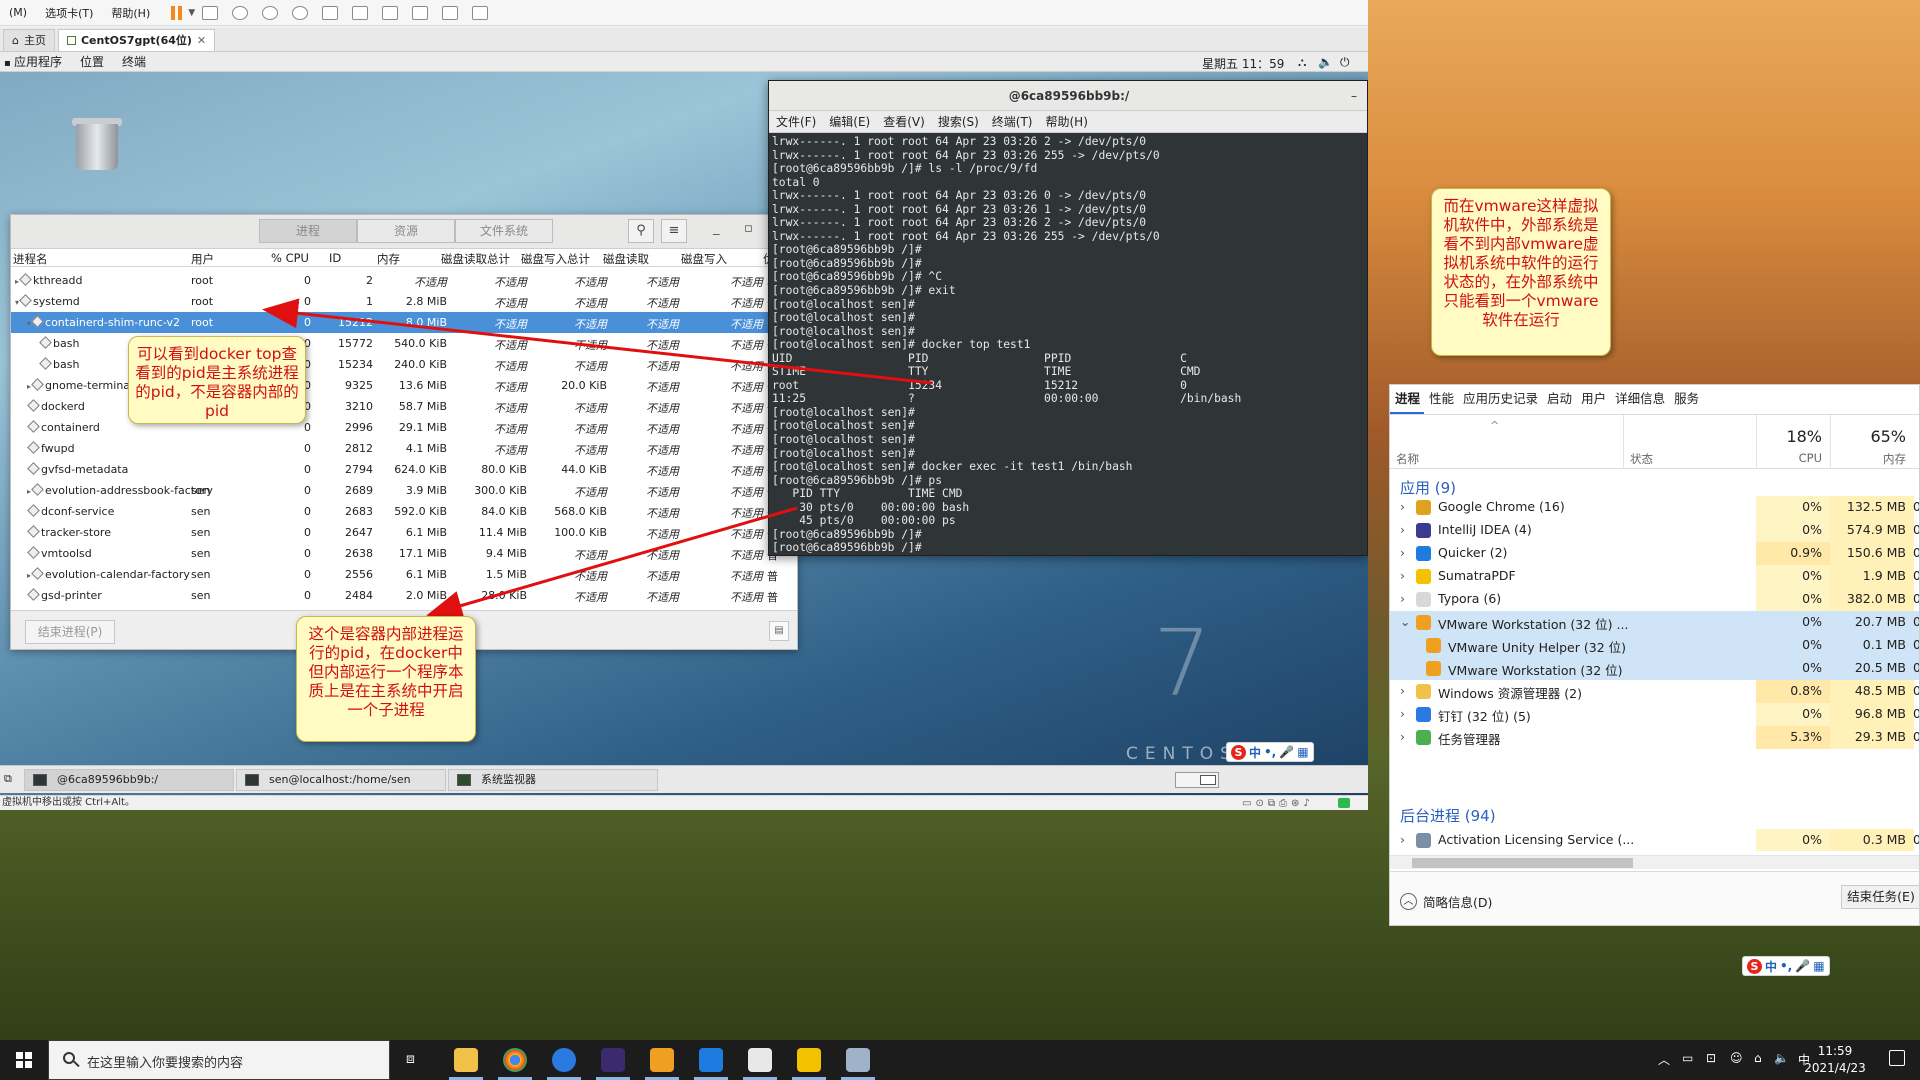 Image resolution: width=1920 pixels, height=1080 pixels. I want to click on workspace-switcher, so click(1197, 780).